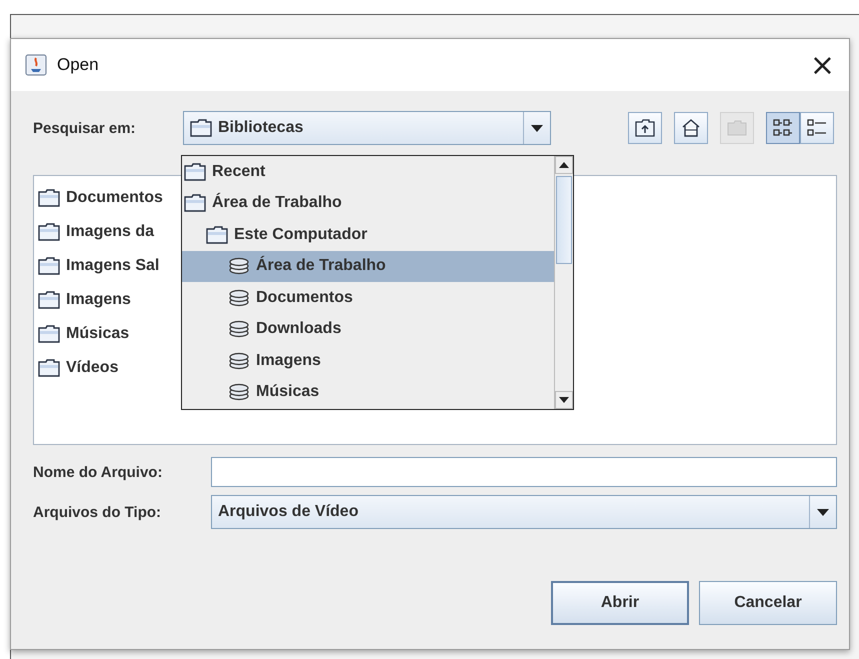 The height and width of the screenshot is (659, 859). I want to click on look-in-label: Pesquisar em:, so click(85, 128).